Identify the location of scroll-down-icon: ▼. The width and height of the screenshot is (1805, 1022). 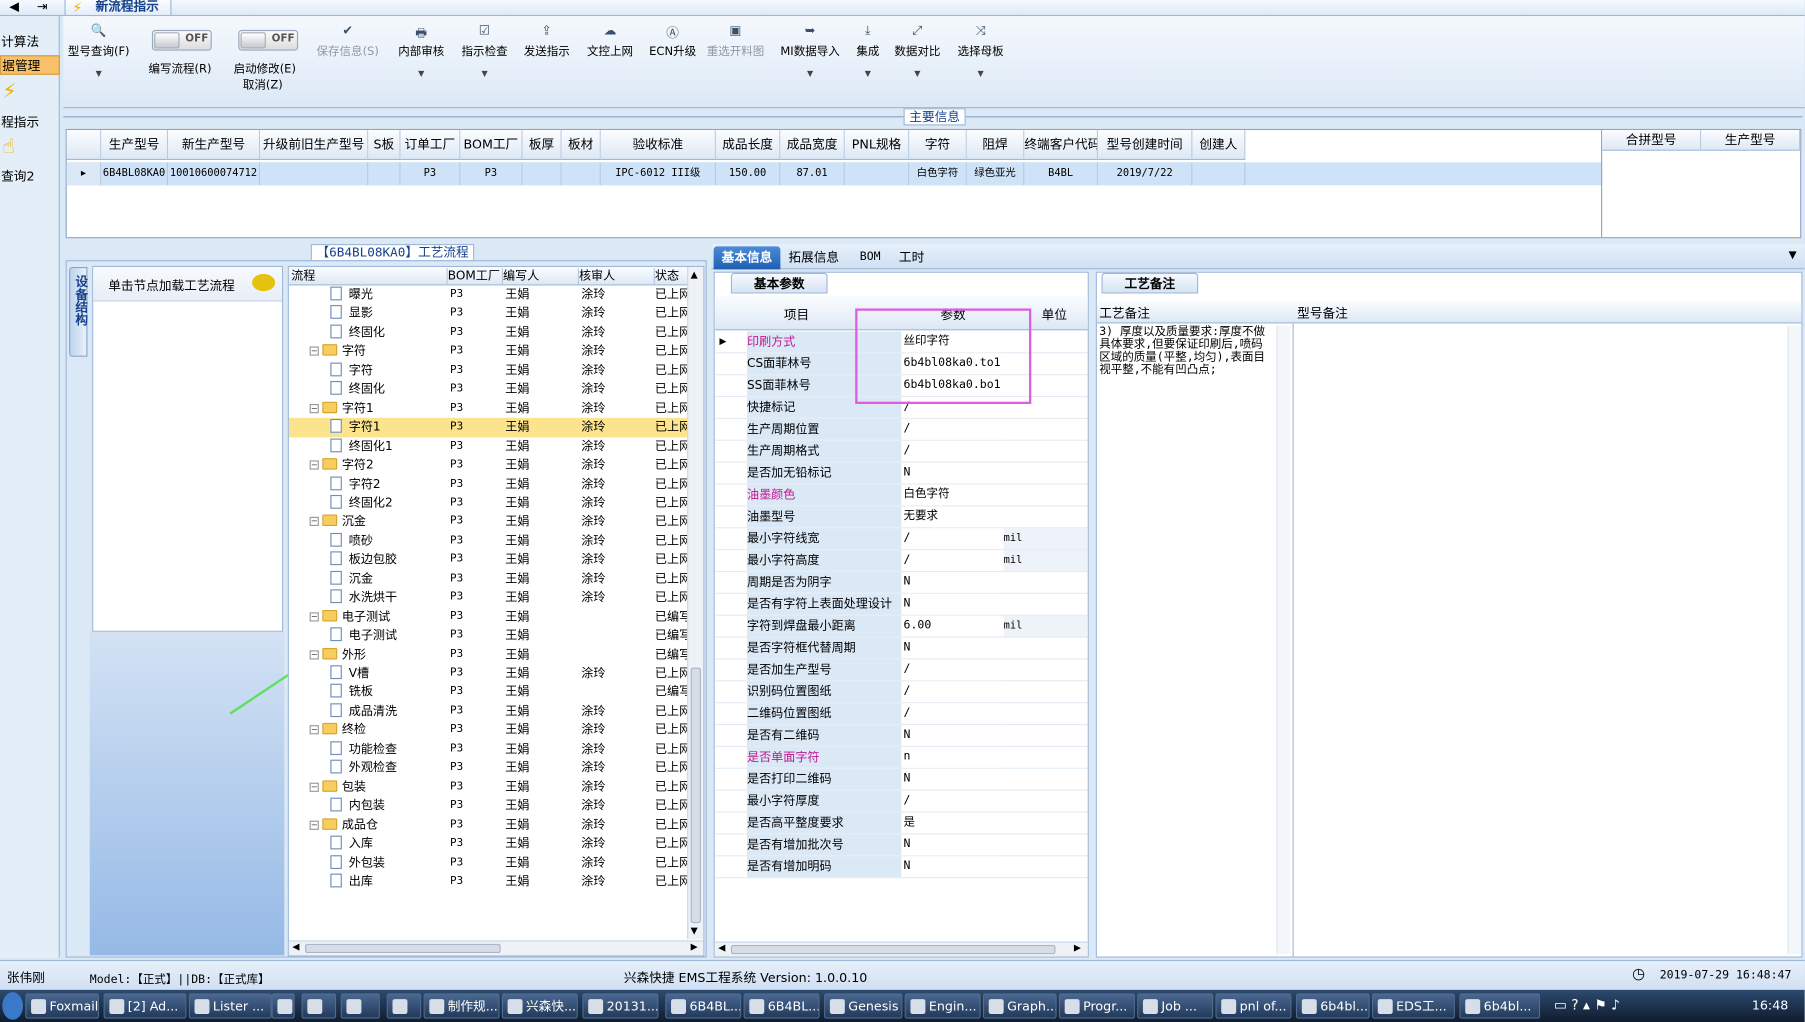
(694, 930).